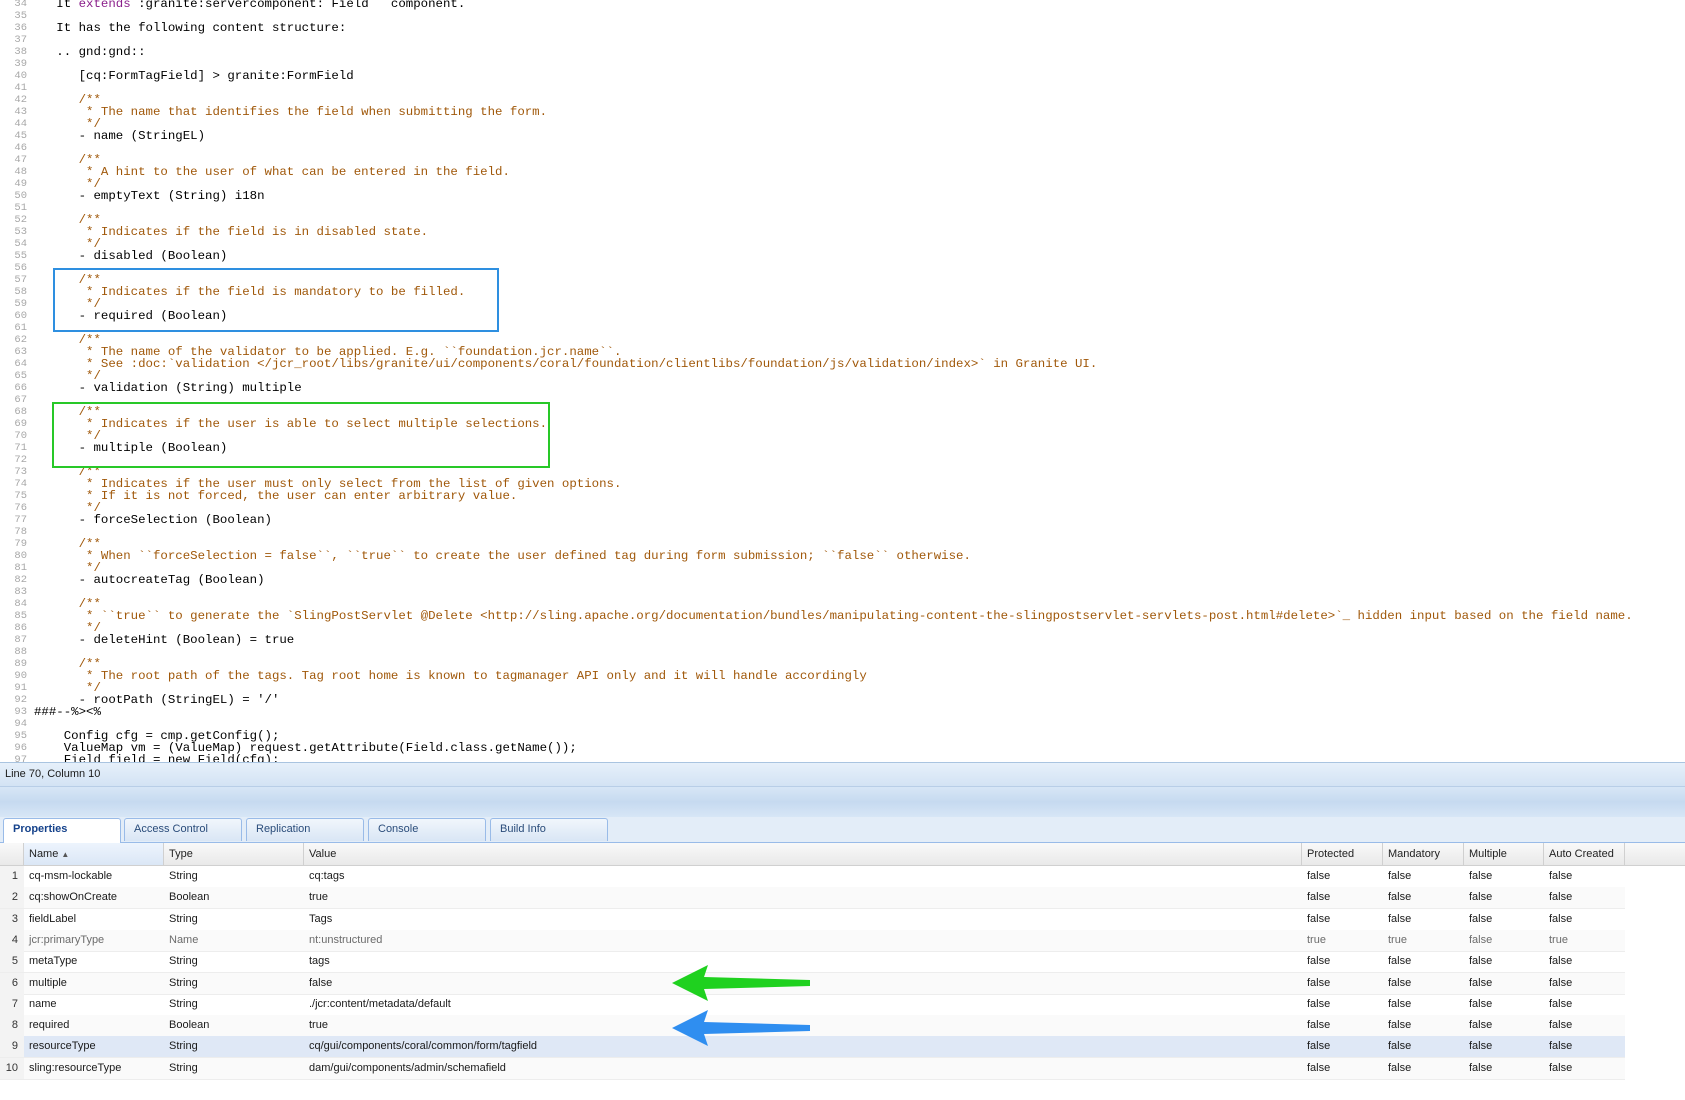 Image resolution: width=1685 pixels, height=1100 pixels. I want to click on row-number: 4, so click(12, 940).